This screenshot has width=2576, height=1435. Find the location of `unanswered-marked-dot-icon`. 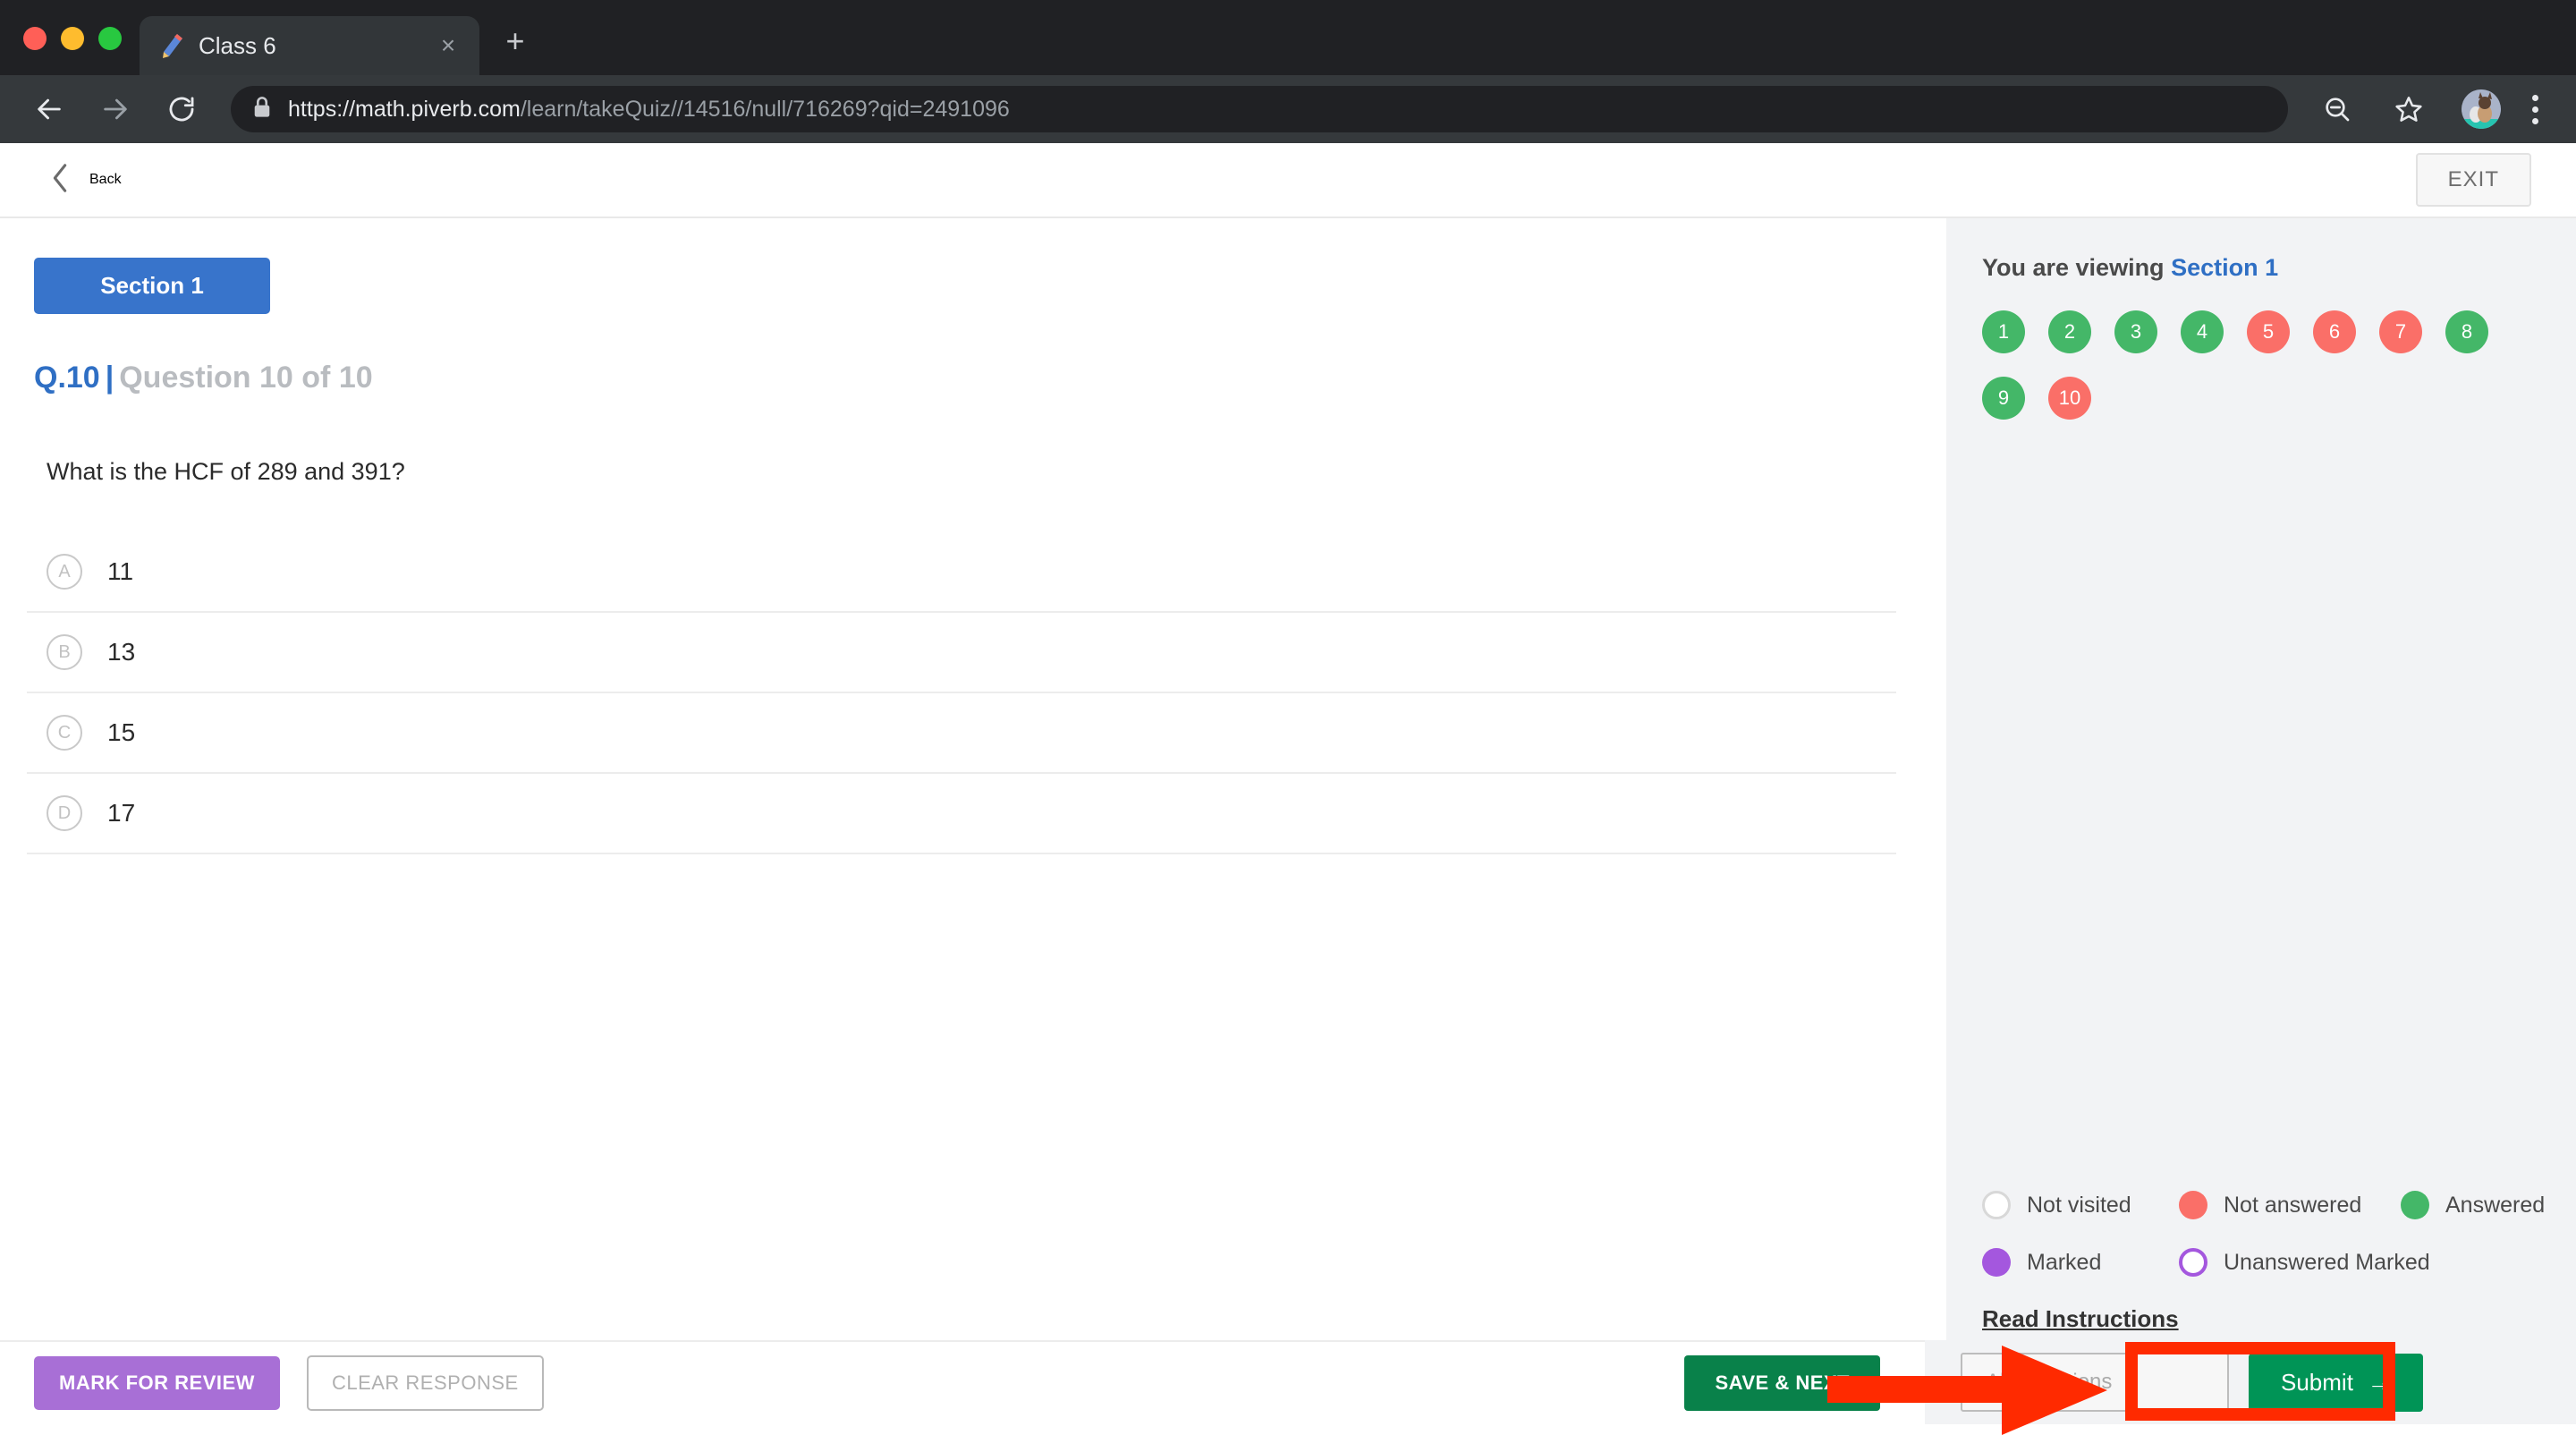

unanswered-marked-dot-icon is located at coordinates (2193, 1262).